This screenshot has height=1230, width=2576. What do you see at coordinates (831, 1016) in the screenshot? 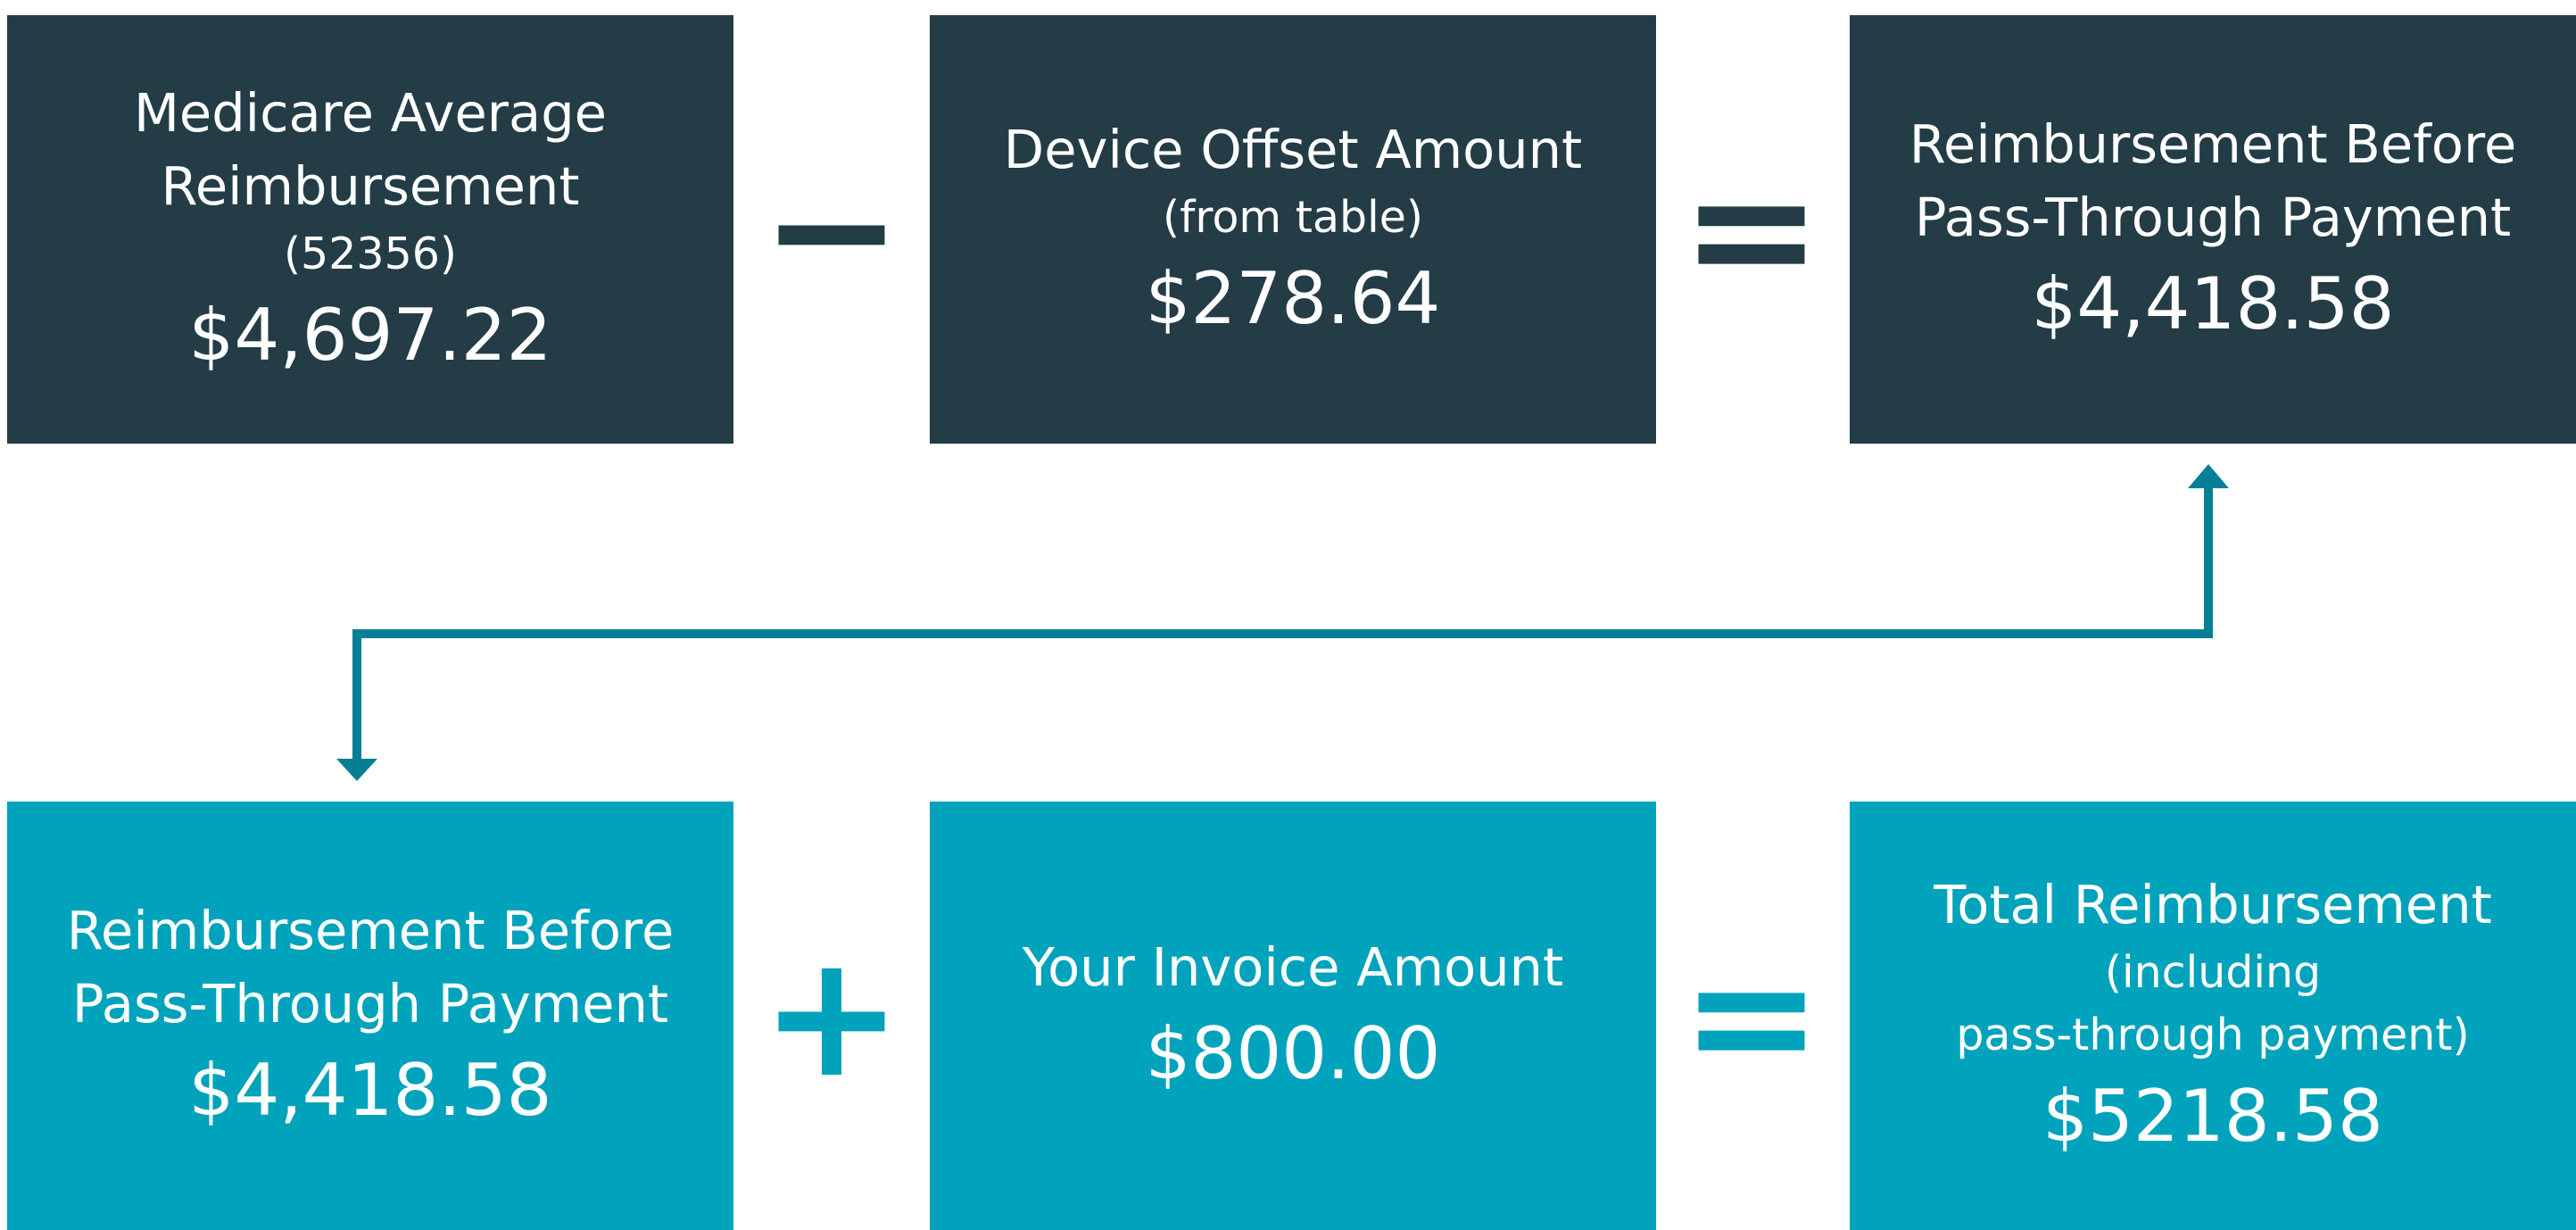
I see `plus-operator: +` at bounding box center [831, 1016].